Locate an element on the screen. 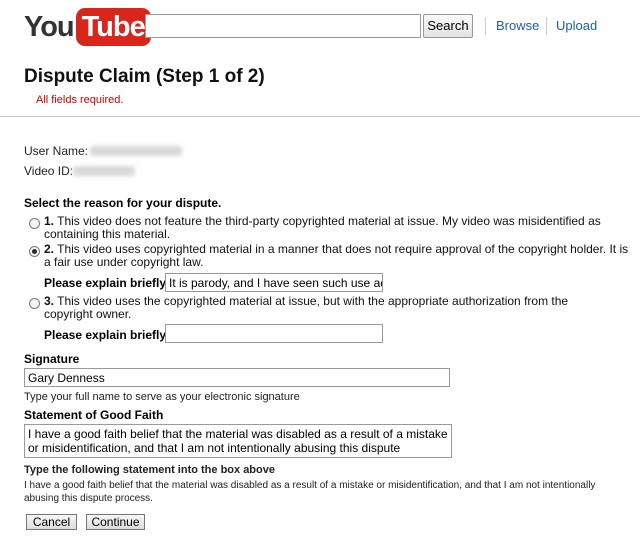 The height and width of the screenshot is (539, 640). user-name-label: User Name: is located at coordinates (56, 151).